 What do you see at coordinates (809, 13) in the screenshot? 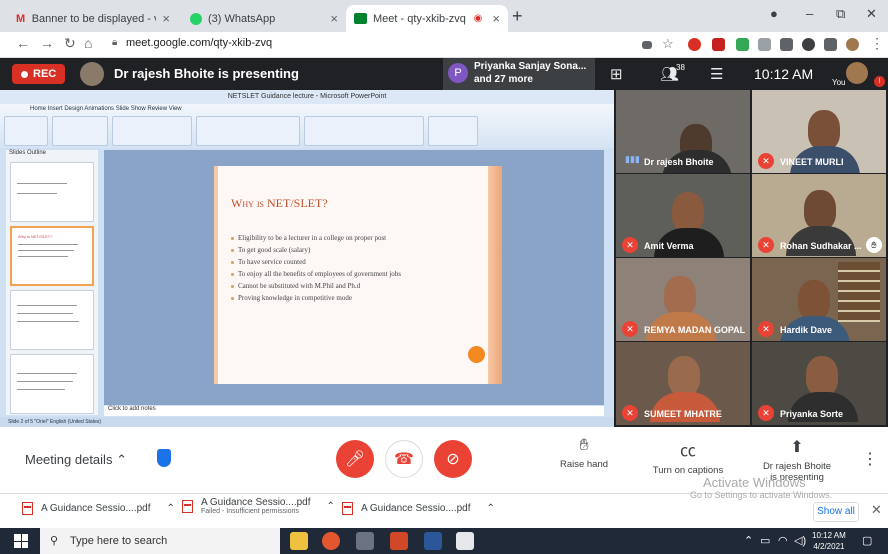
I see `minimize-icon: –` at bounding box center [809, 13].